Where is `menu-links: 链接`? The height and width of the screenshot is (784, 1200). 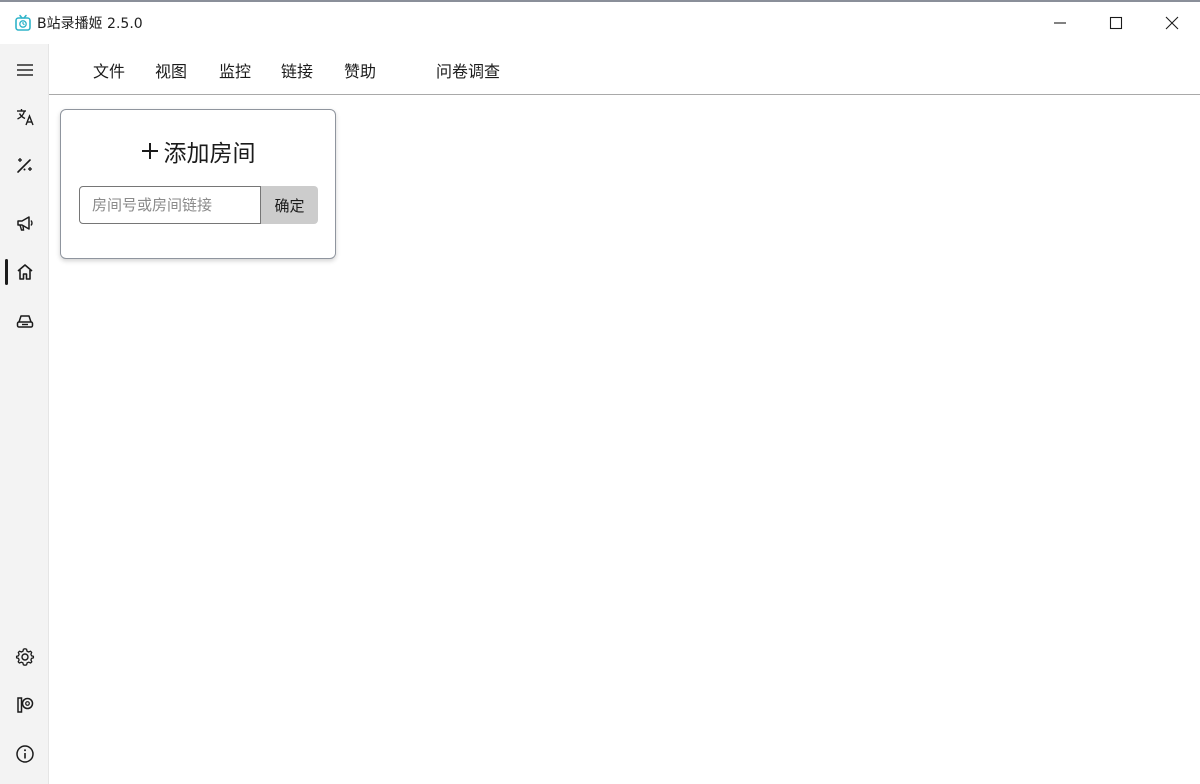
menu-links: 链接 is located at coordinates (297, 70).